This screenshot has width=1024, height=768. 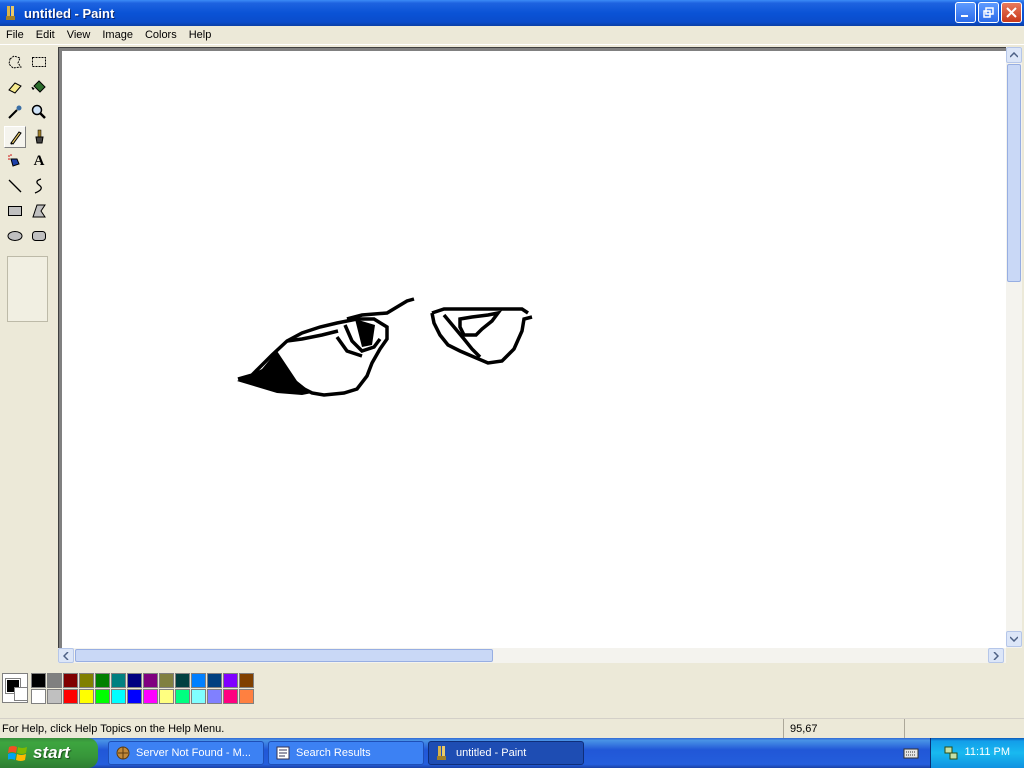 I want to click on close-button, so click(x=1011, y=12).